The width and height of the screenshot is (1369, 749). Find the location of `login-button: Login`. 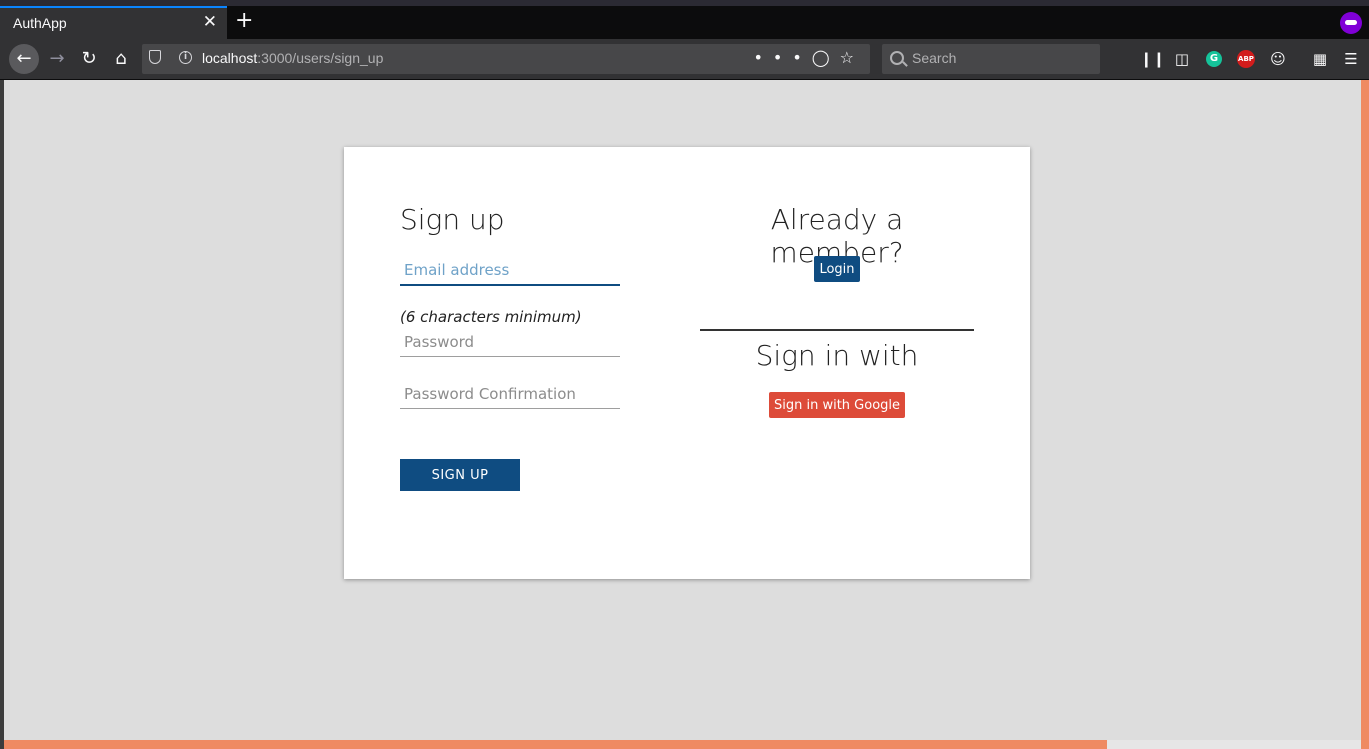

login-button: Login is located at coordinates (837, 269).